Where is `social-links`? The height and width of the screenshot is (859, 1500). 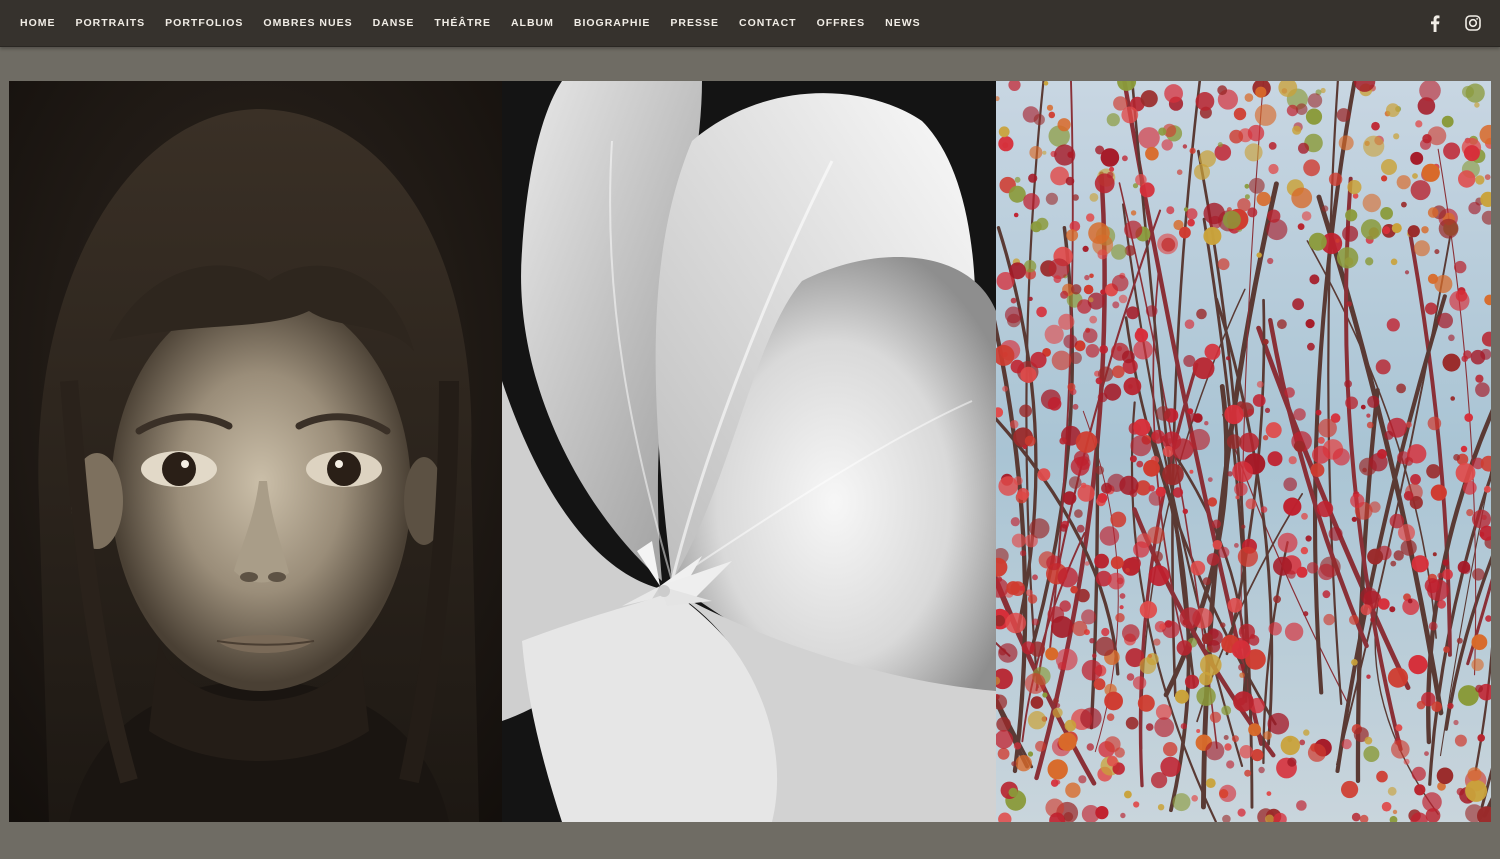 social-links is located at coordinates (1444, 23).